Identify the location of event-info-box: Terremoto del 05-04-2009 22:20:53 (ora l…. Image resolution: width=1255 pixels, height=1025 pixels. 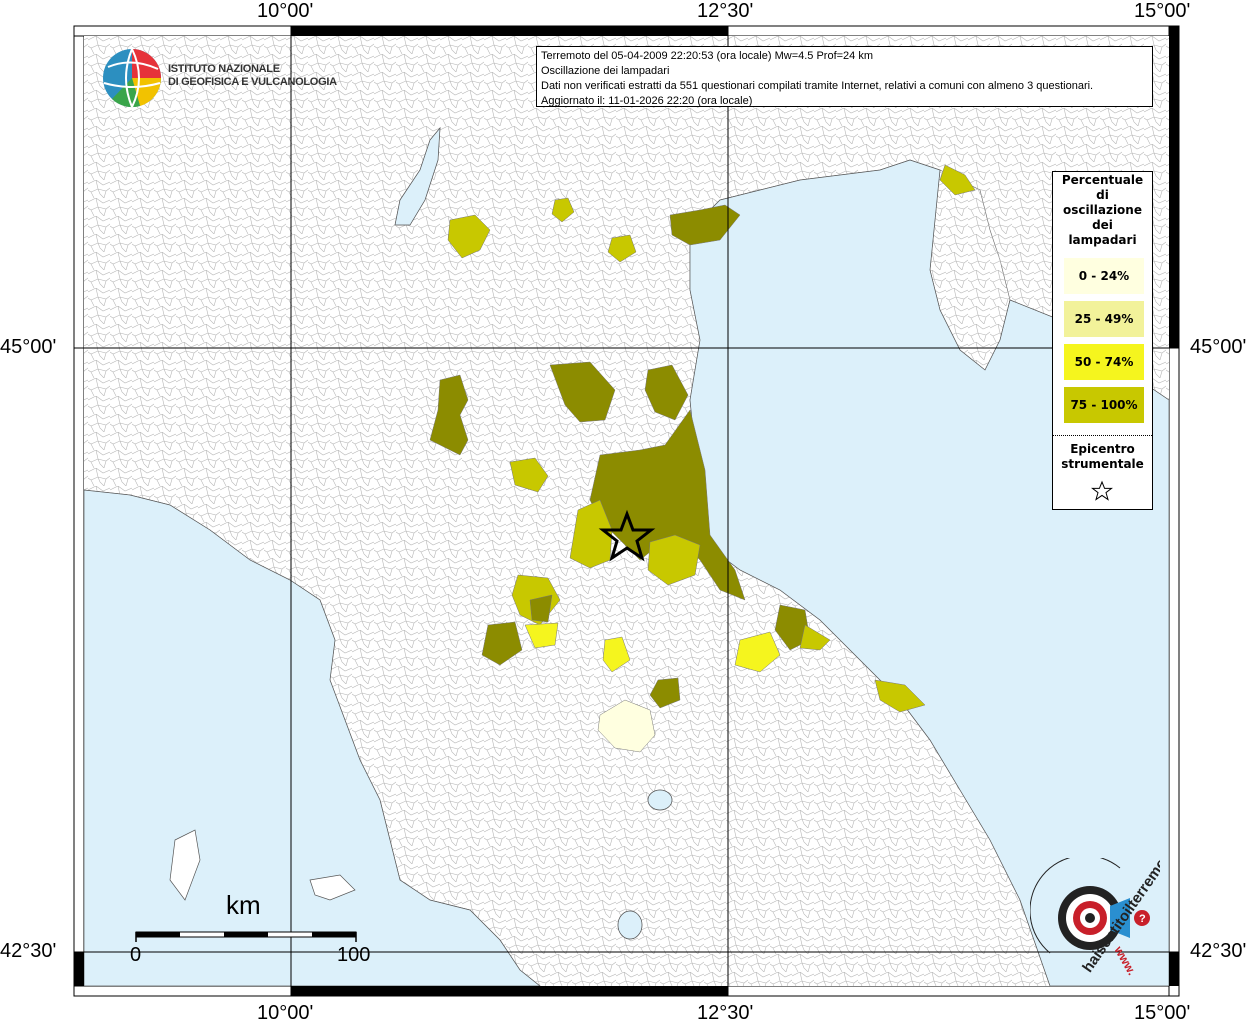
(844, 76).